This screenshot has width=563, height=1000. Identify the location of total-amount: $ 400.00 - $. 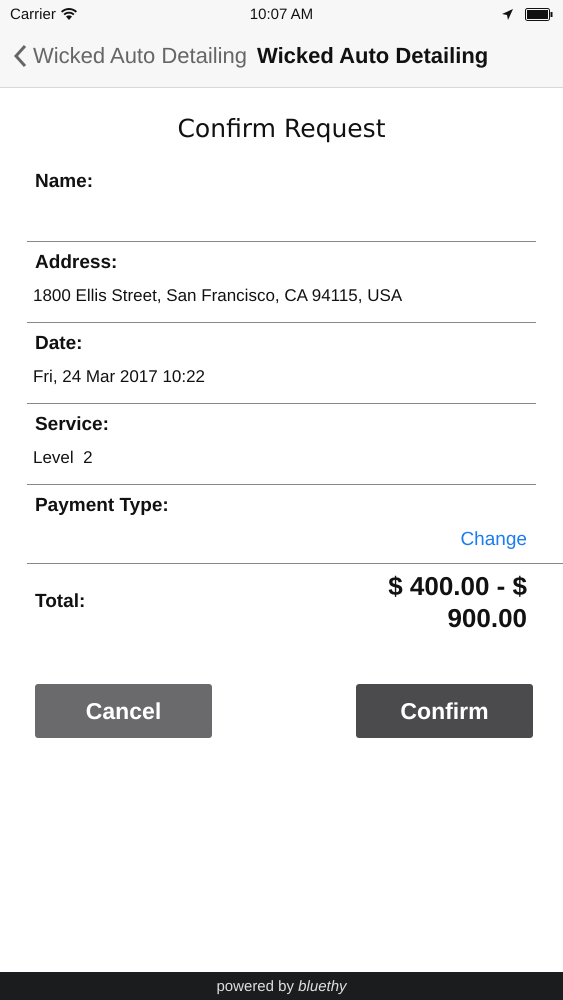
(457, 586).